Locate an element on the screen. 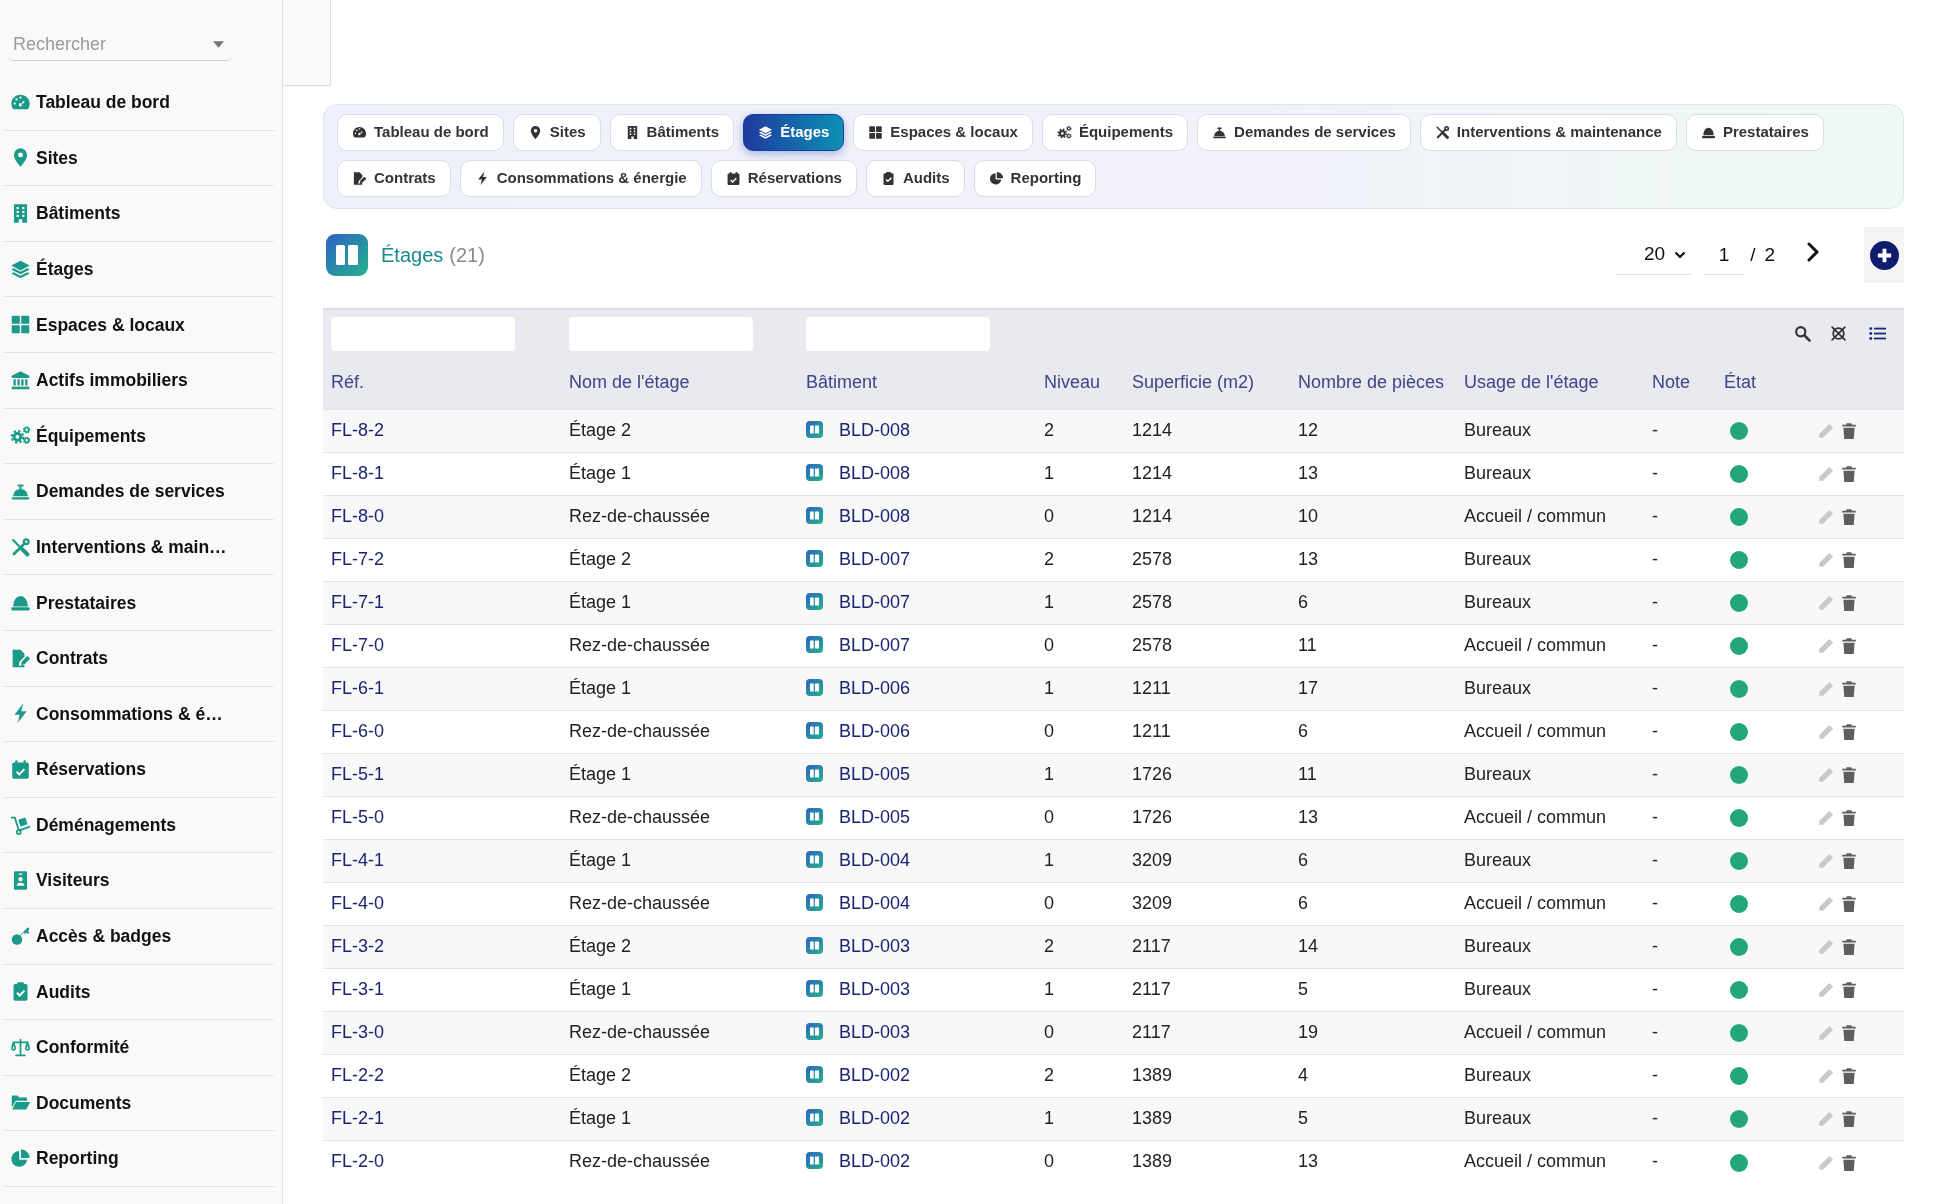  floor-link: FL-7-2 is located at coordinates (357, 559).